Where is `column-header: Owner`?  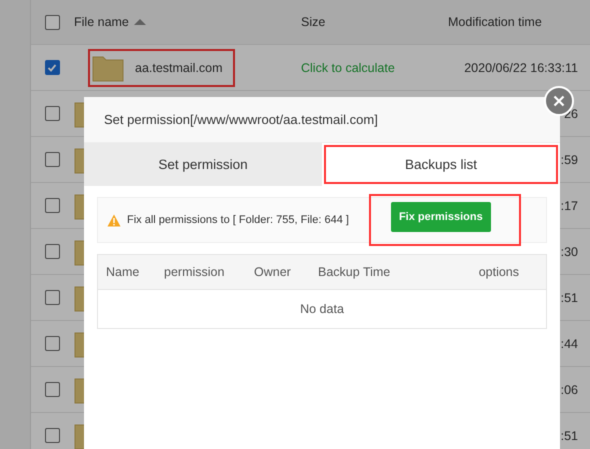
column-header: Owner is located at coordinates (272, 272).